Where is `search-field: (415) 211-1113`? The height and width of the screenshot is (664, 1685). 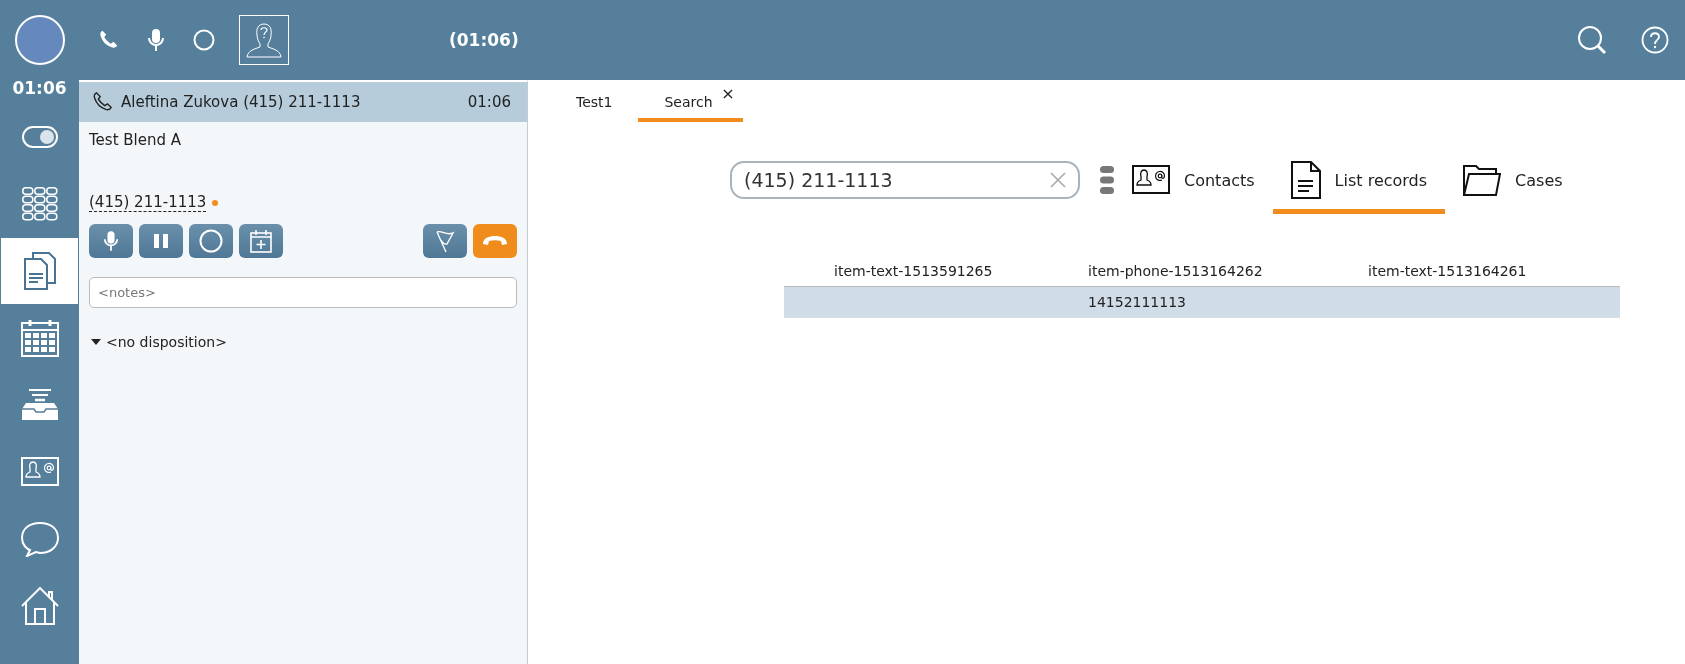
search-field: (415) 211-1113 is located at coordinates (905, 180).